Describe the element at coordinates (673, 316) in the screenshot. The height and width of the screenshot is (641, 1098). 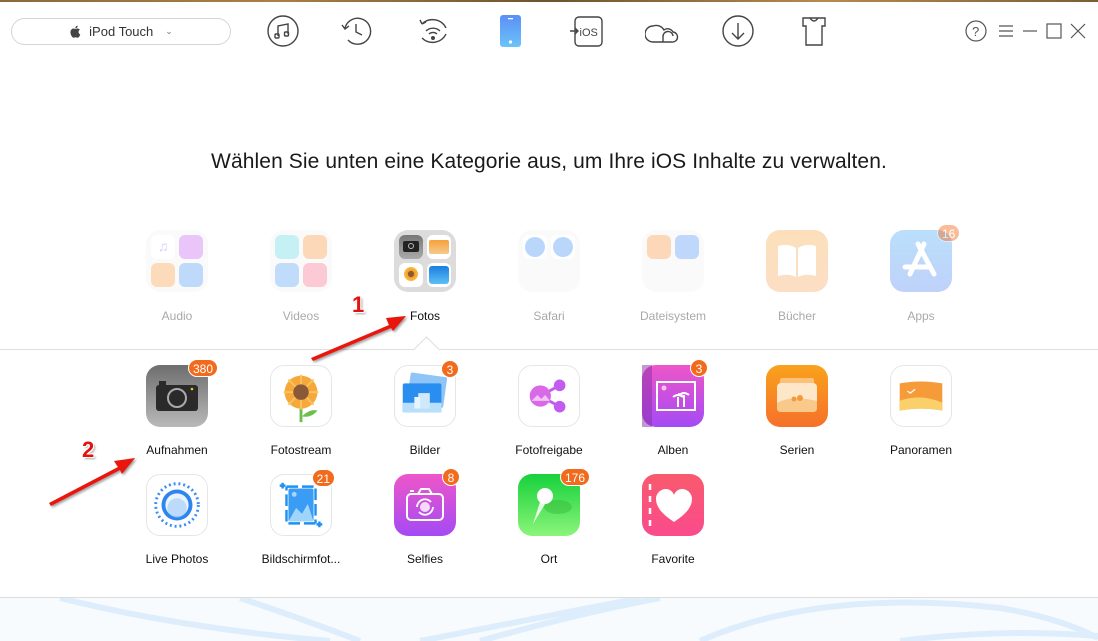
I see `category-label: Dateisystem` at that location.